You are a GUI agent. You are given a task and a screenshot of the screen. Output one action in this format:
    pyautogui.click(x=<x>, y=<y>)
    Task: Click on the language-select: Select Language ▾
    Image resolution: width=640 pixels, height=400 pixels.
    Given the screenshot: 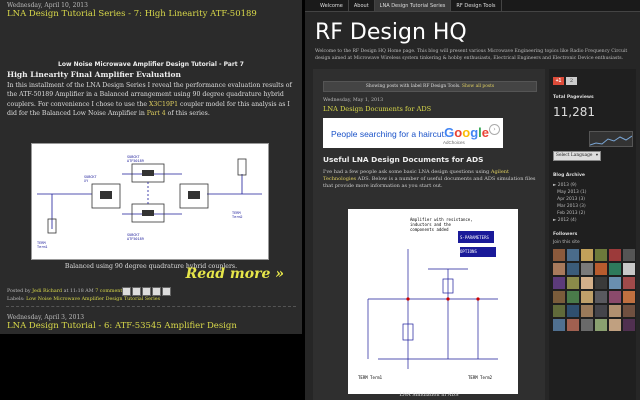 What is the action you would take?
    pyautogui.click(x=577, y=156)
    